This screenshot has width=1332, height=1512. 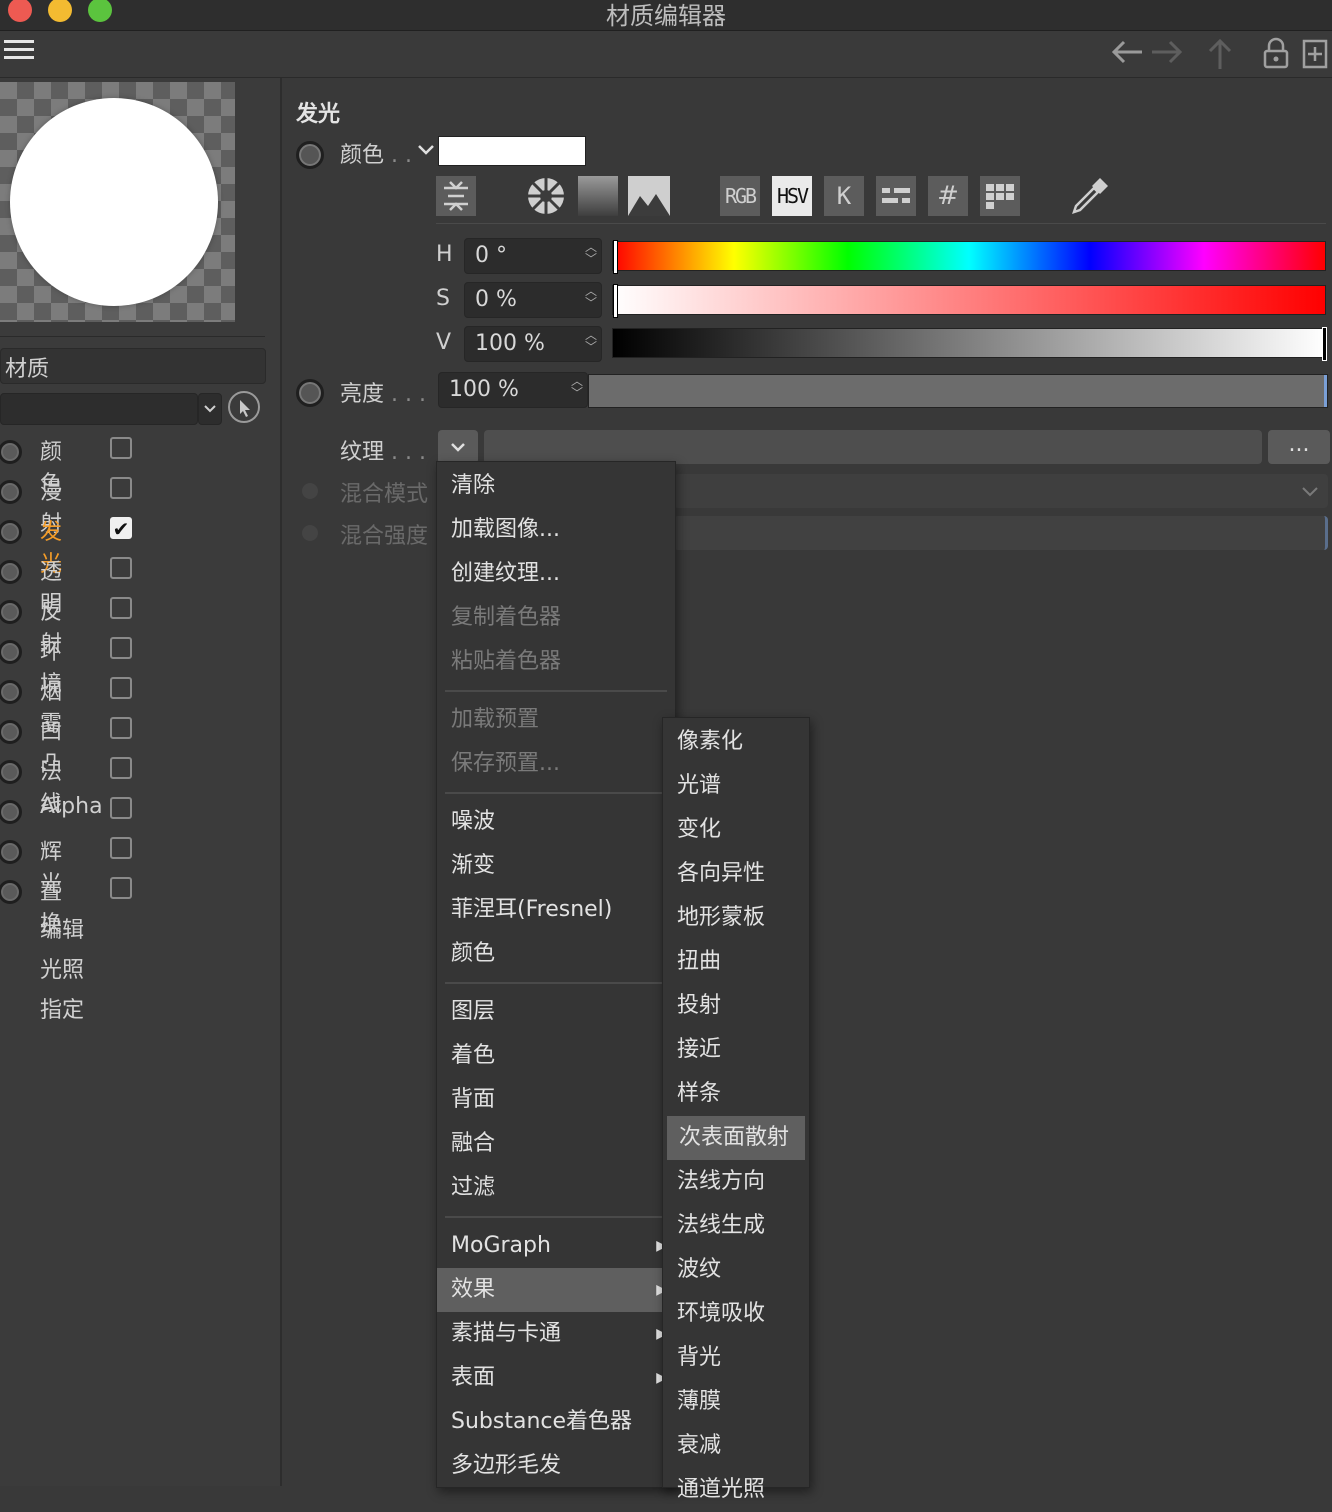 I want to click on h-input: 0 ° ︿ ﹀, so click(x=533, y=256).